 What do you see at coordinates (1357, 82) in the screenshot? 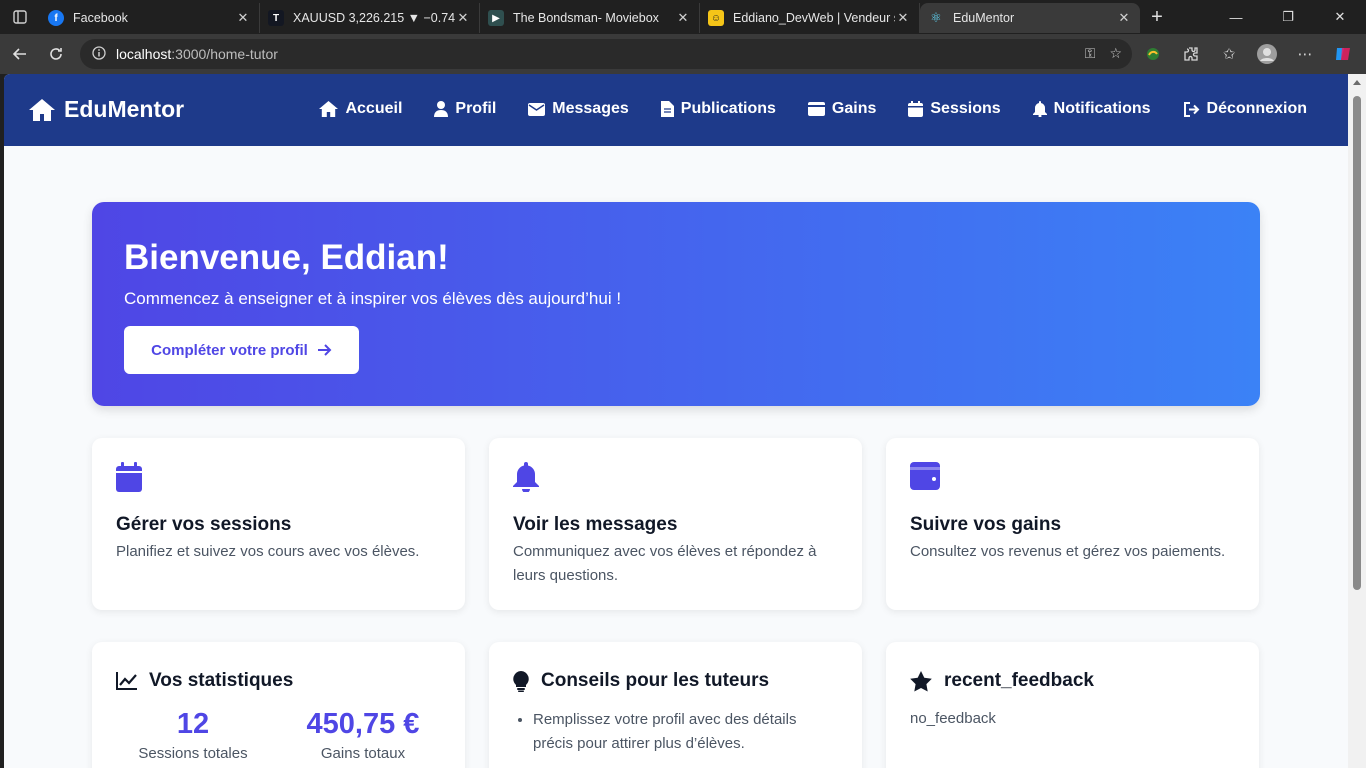
I see `scroll-up-icon` at bounding box center [1357, 82].